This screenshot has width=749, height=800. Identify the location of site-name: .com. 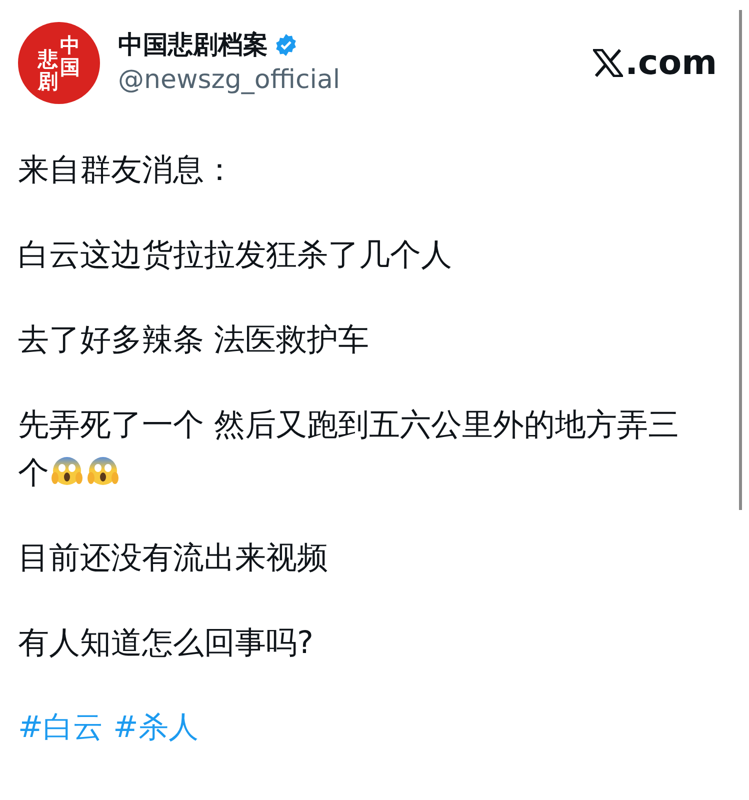
(671, 63).